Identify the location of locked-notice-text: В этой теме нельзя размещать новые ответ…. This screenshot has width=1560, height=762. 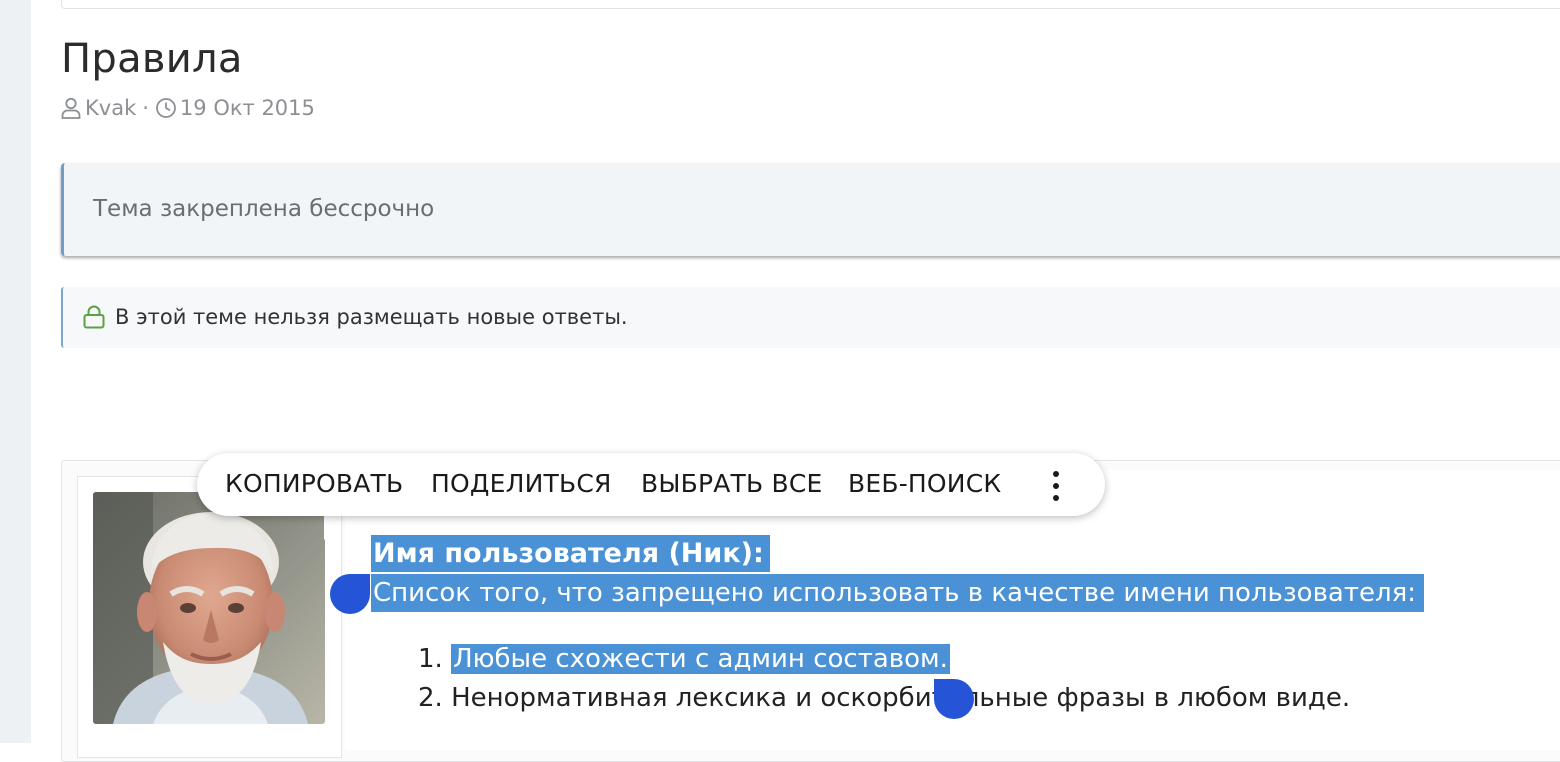
(371, 317).